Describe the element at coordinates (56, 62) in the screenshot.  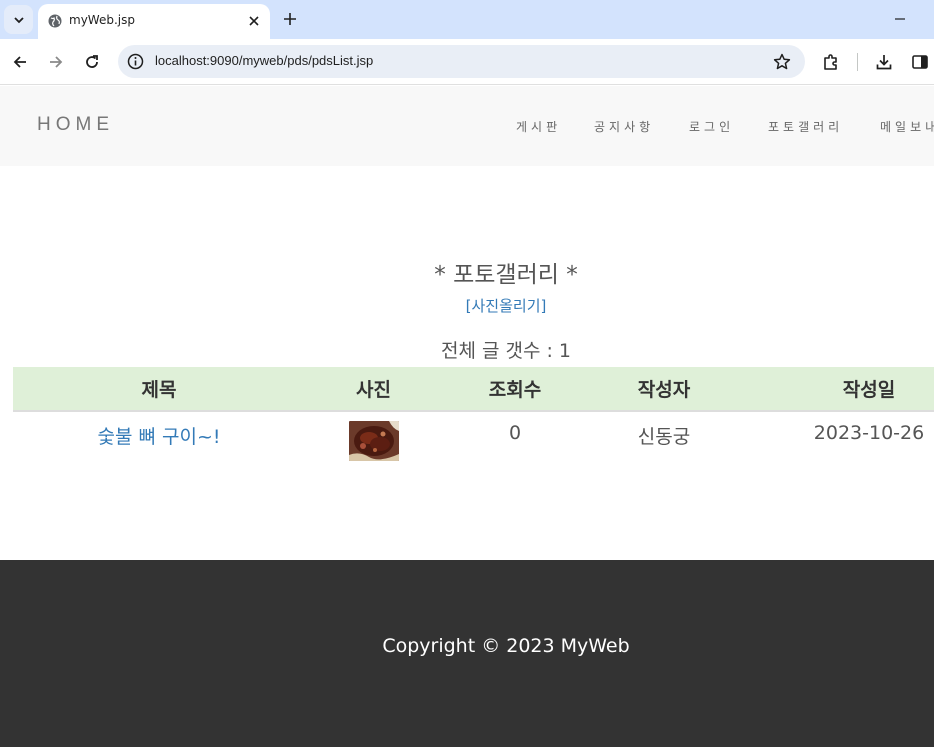
I see `forward-arrow-icon` at that location.